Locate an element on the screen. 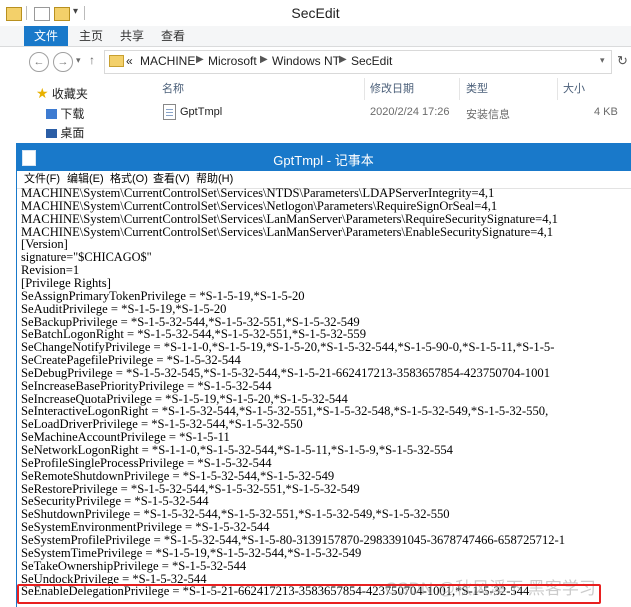  column-header-modified: 修改日期 is located at coordinates (392, 89).